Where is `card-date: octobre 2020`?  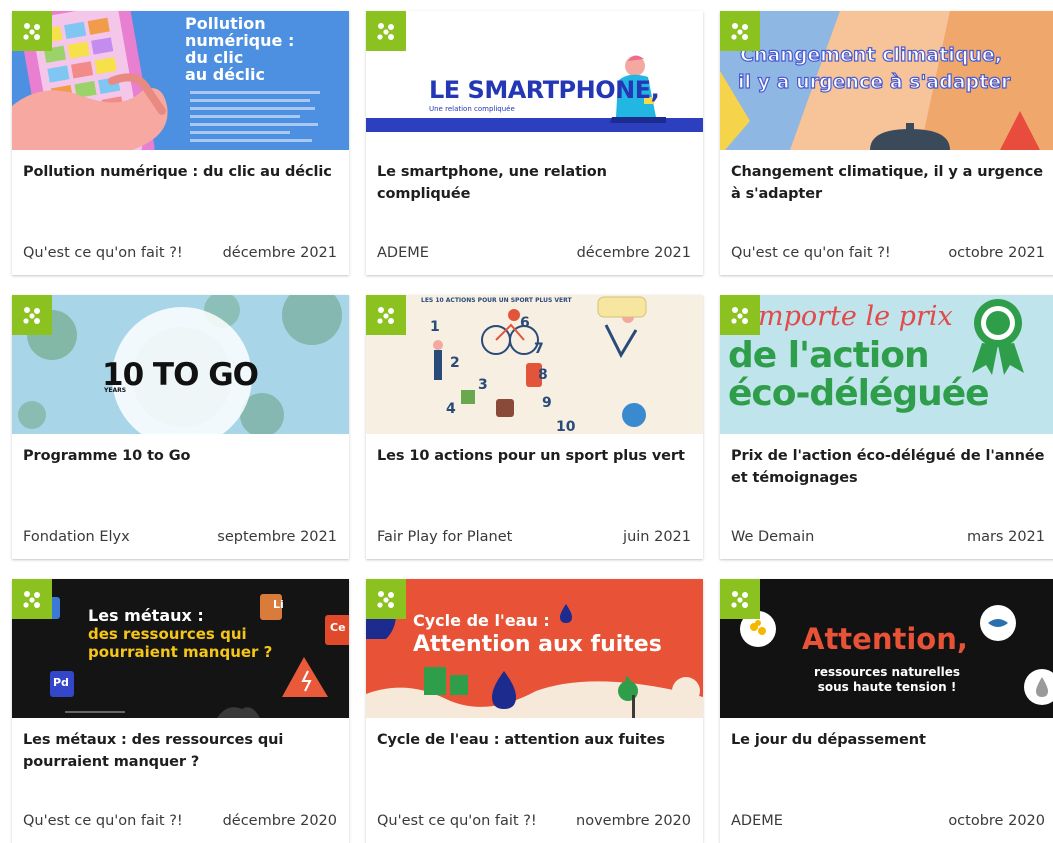
card-date: octobre 2020 is located at coordinates (996, 821).